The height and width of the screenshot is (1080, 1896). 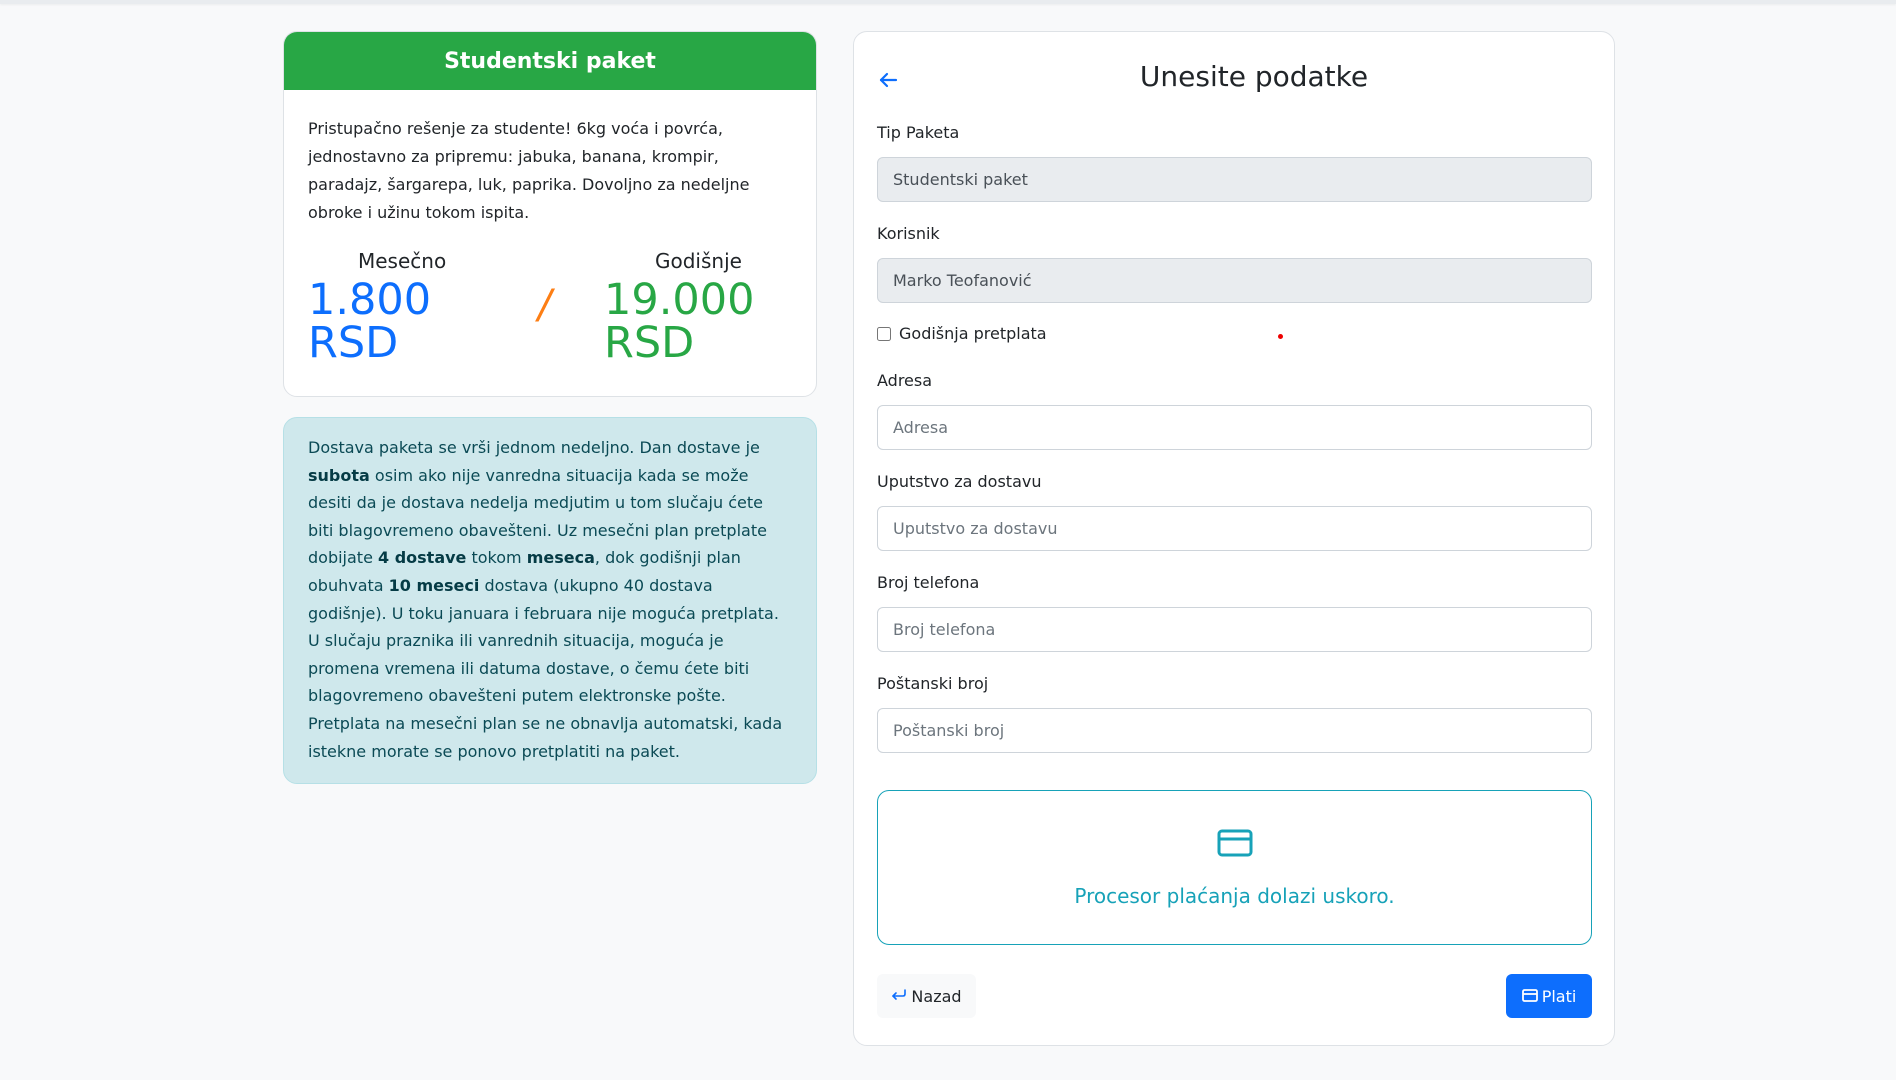 I want to click on user-label: Korisnik, so click(x=908, y=233).